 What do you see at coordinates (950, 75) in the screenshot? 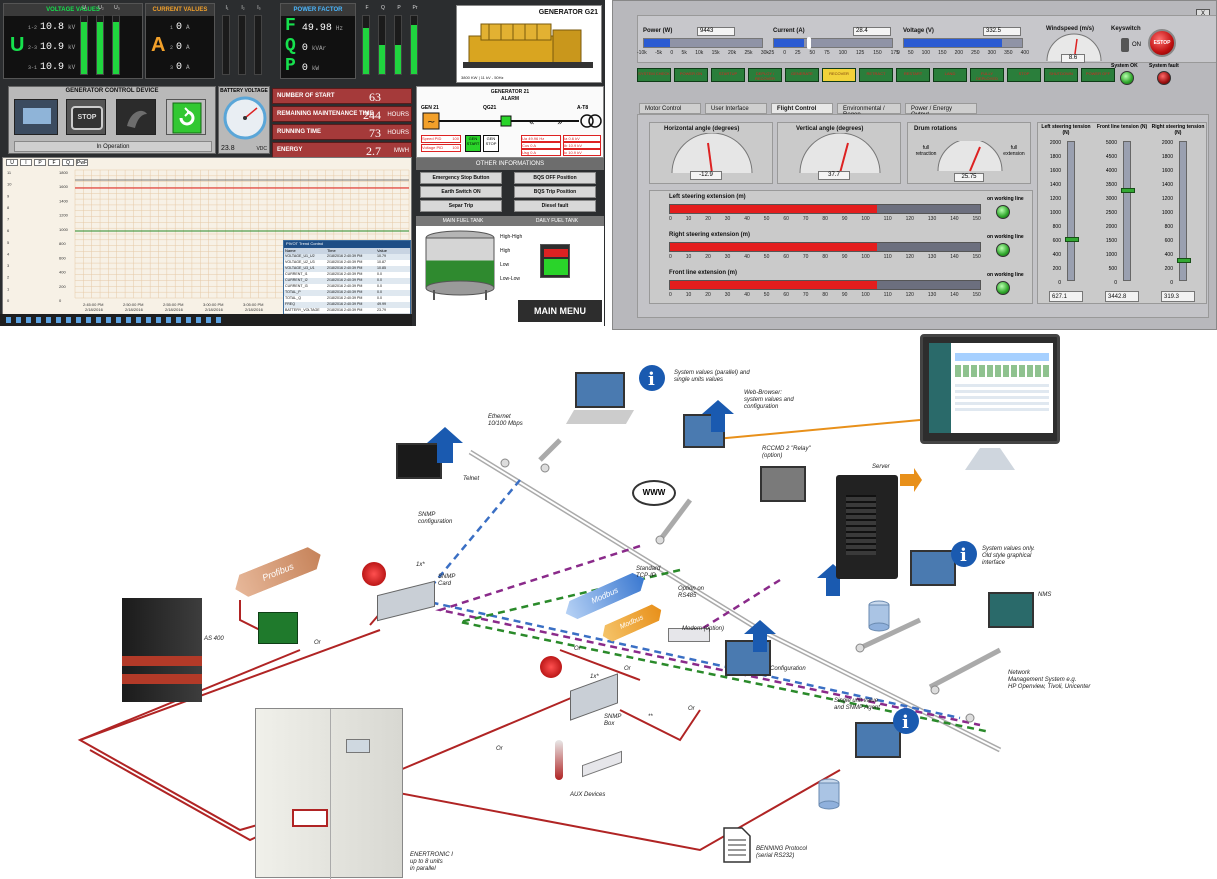
I see `state-button: LAND` at bounding box center [950, 75].